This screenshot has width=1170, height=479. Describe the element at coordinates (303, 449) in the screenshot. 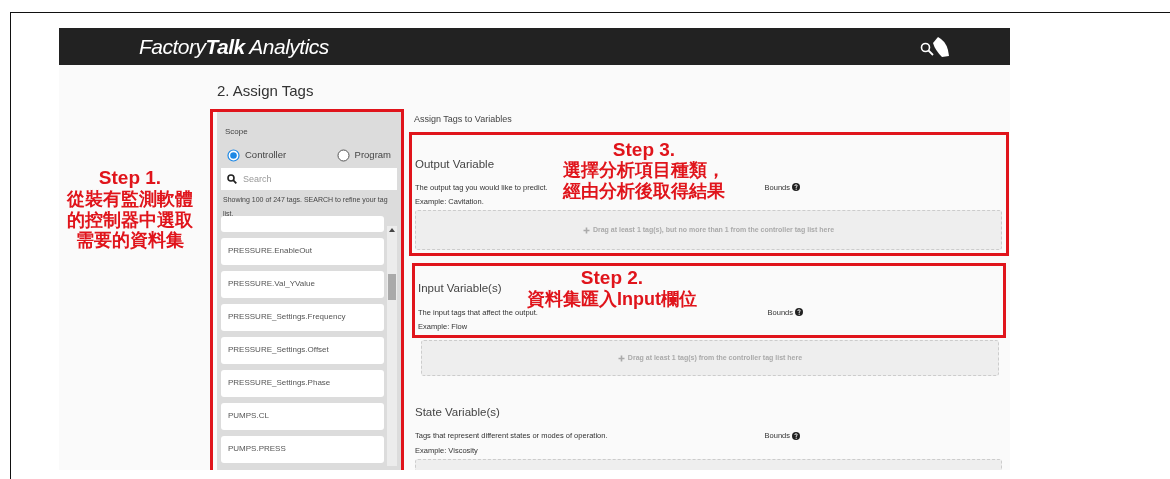

I see `tag-item: PUMPS.PRESS` at that location.